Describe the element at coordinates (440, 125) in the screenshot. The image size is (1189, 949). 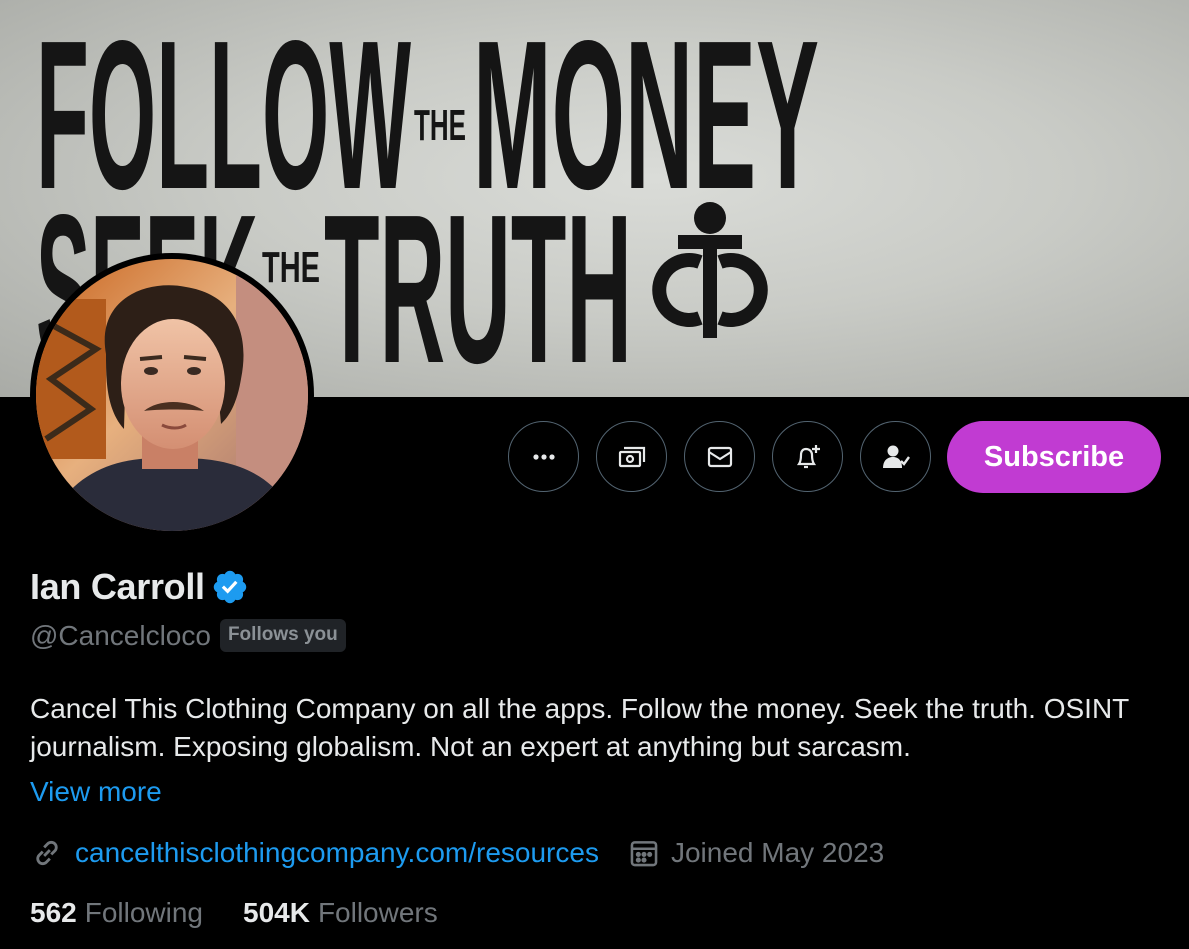
I see `banner-text-the-1: THE` at that location.